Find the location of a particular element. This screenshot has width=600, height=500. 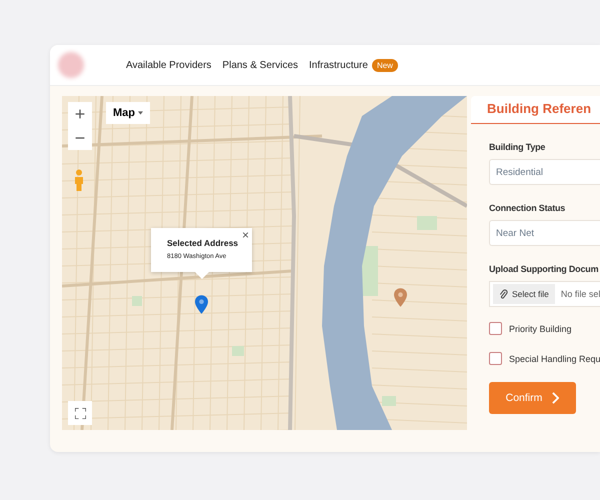

input-field: Near Net is located at coordinates (544, 233).